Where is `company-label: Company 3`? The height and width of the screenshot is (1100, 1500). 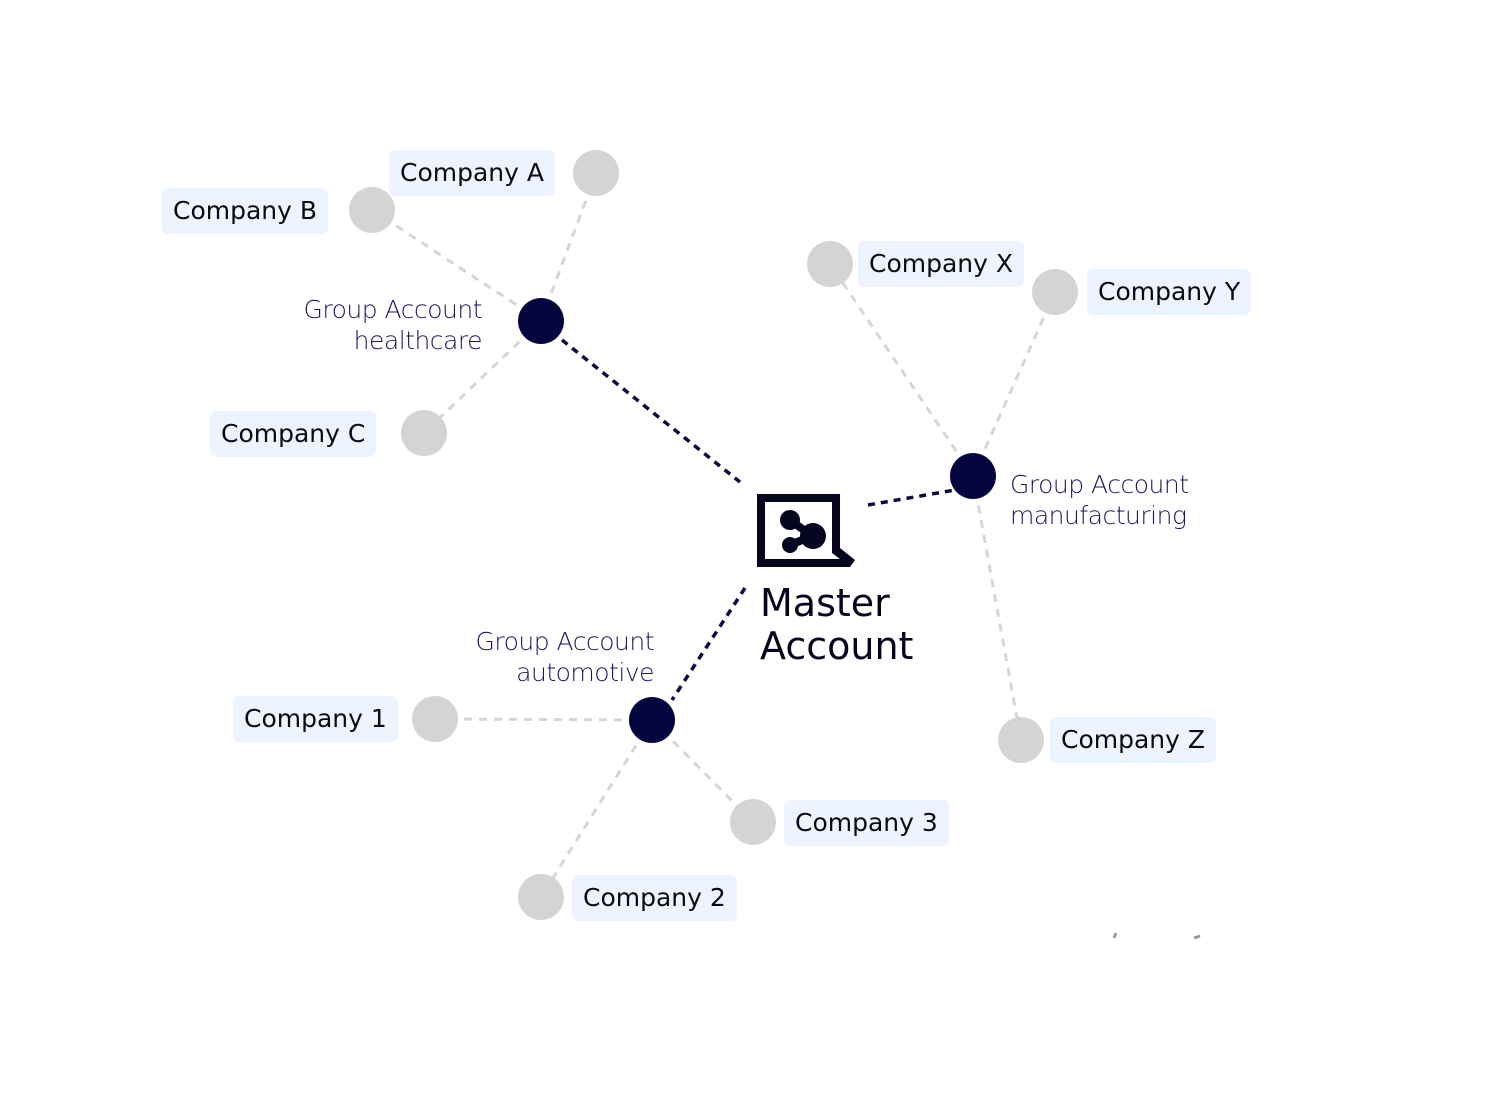
company-label: Company 3 is located at coordinates (866, 823).